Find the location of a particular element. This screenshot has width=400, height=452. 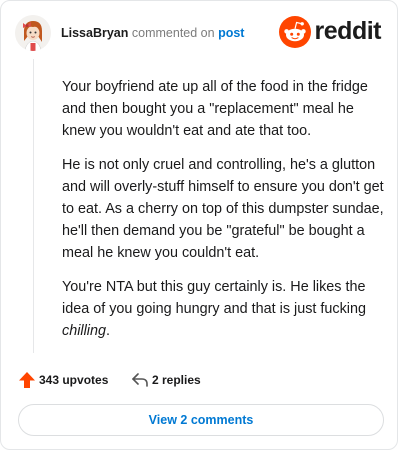

emphasized-text: chilling is located at coordinates (84, 331).